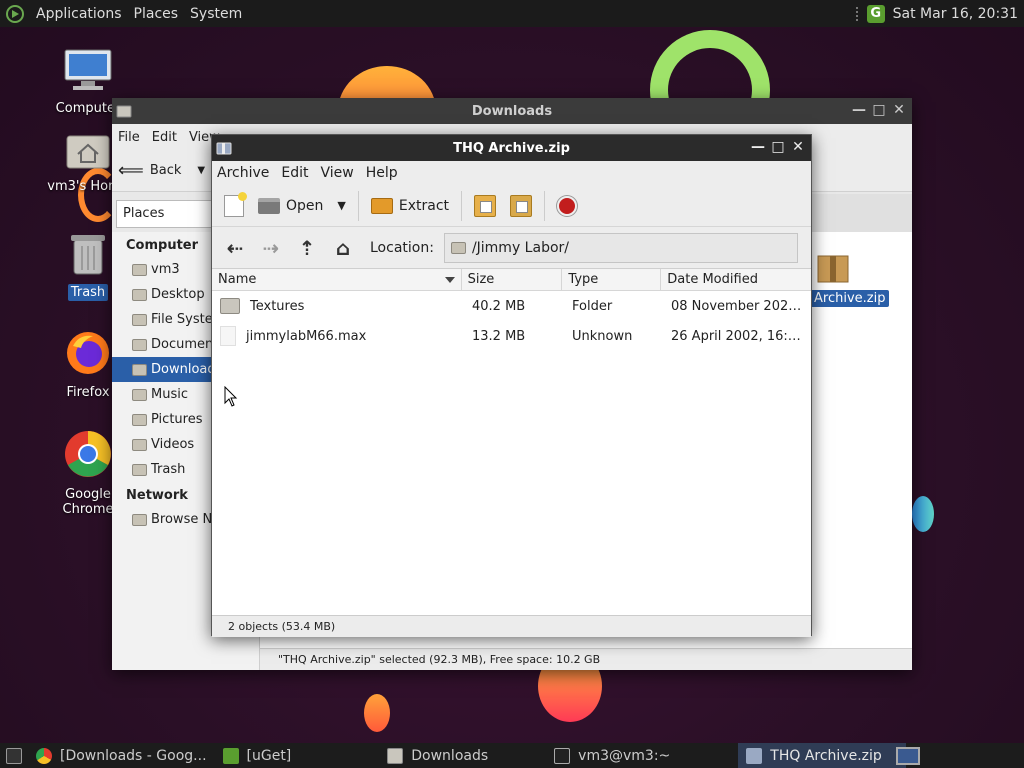 The width and height of the screenshot is (1024, 768). What do you see at coordinates (620, 247) in the screenshot?
I see `location-field: /Jimmy Labor/` at bounding box center [620, 247].